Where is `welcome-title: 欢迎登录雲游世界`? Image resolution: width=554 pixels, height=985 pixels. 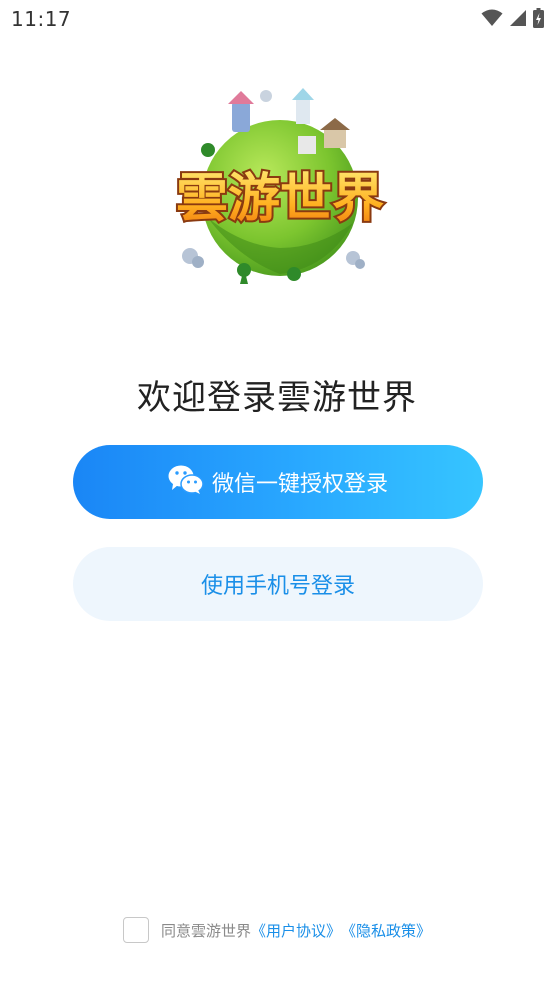
welcome-title: 欢迎登录雲游世界 is located at coordinates (277, 398).